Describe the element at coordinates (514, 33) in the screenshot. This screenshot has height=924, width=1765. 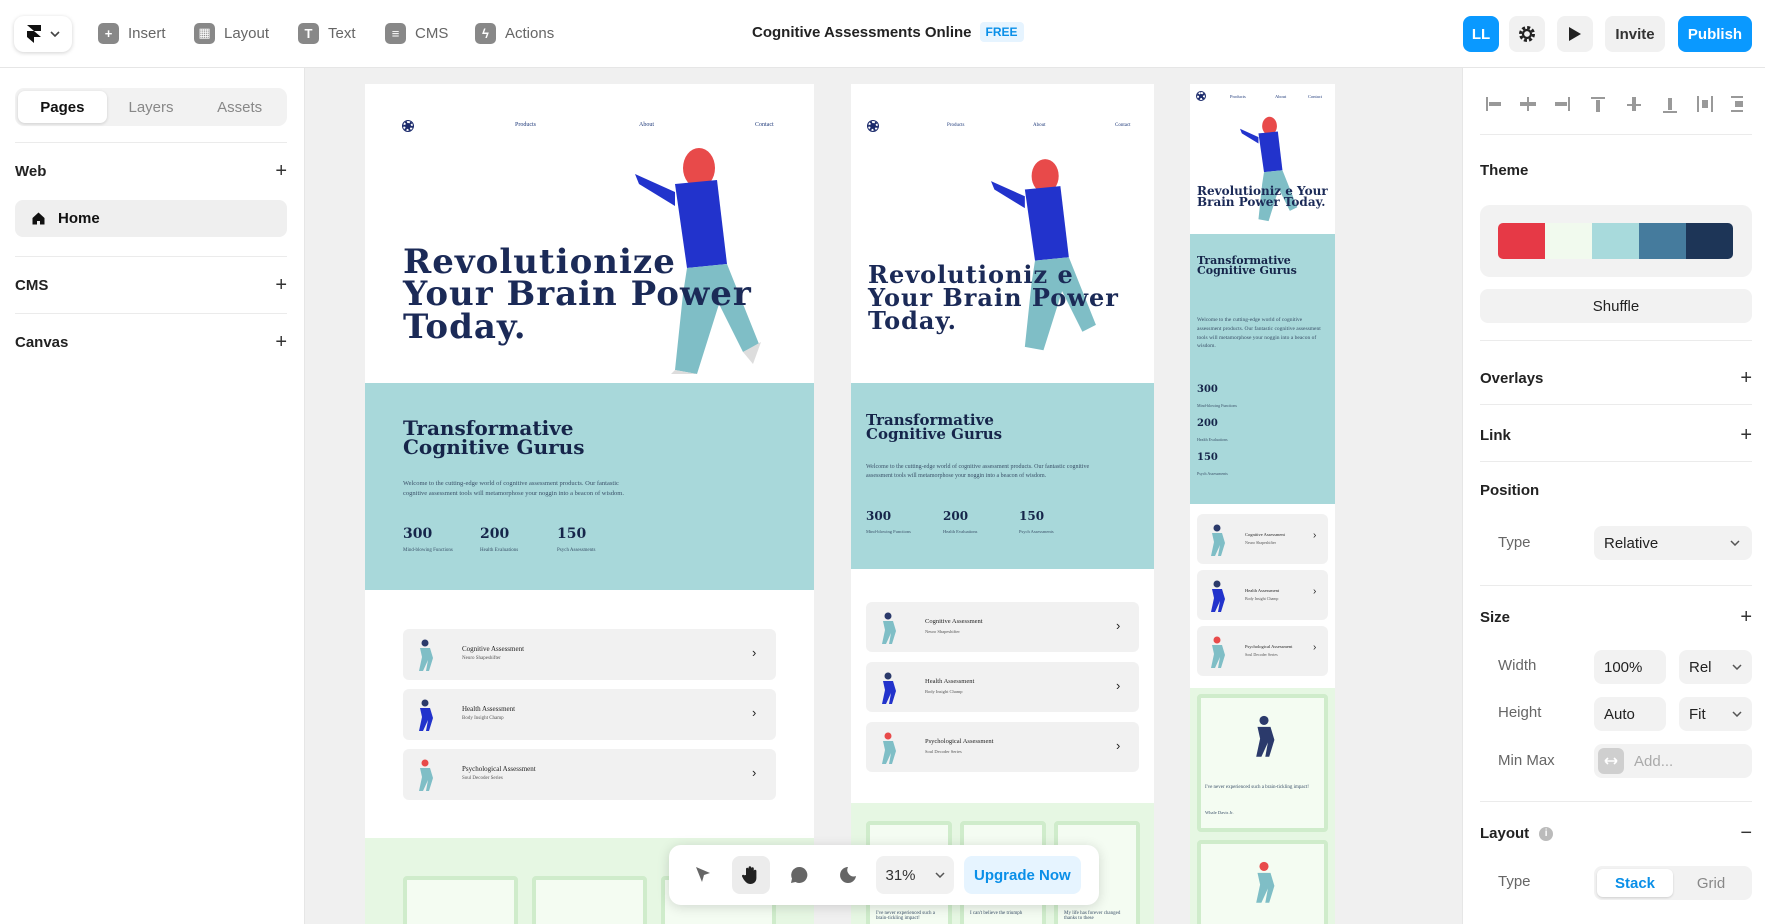
I see `actions-button: ϟ Actions` at that location.